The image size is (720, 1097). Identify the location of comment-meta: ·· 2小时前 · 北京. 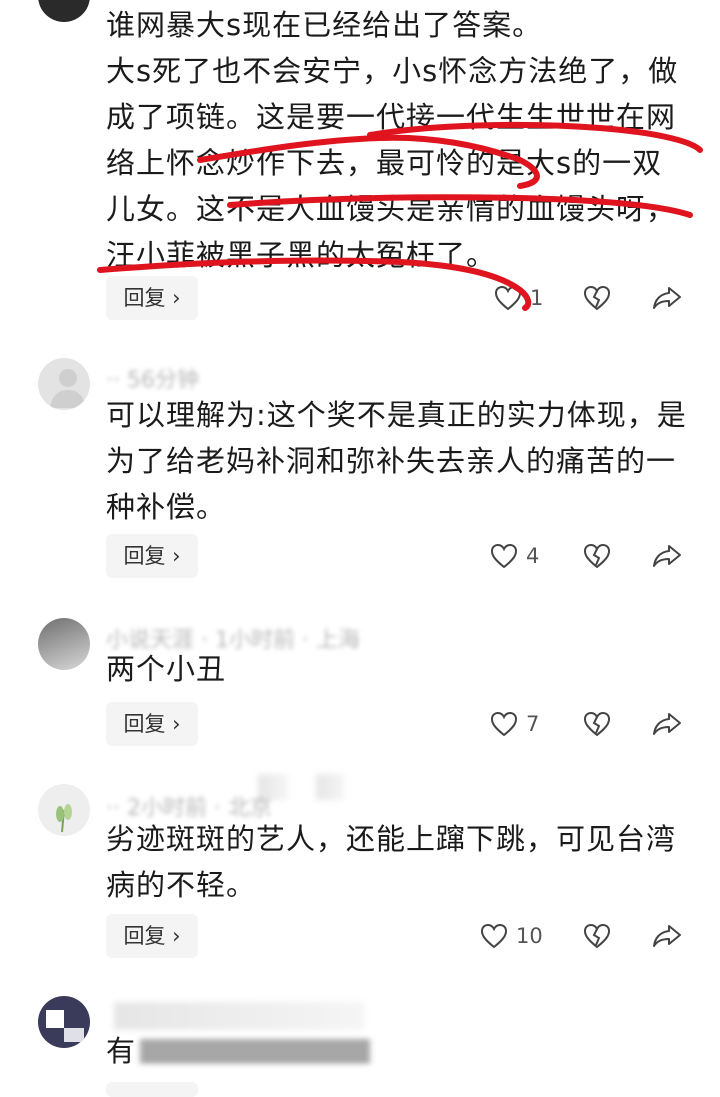
(189, 808).